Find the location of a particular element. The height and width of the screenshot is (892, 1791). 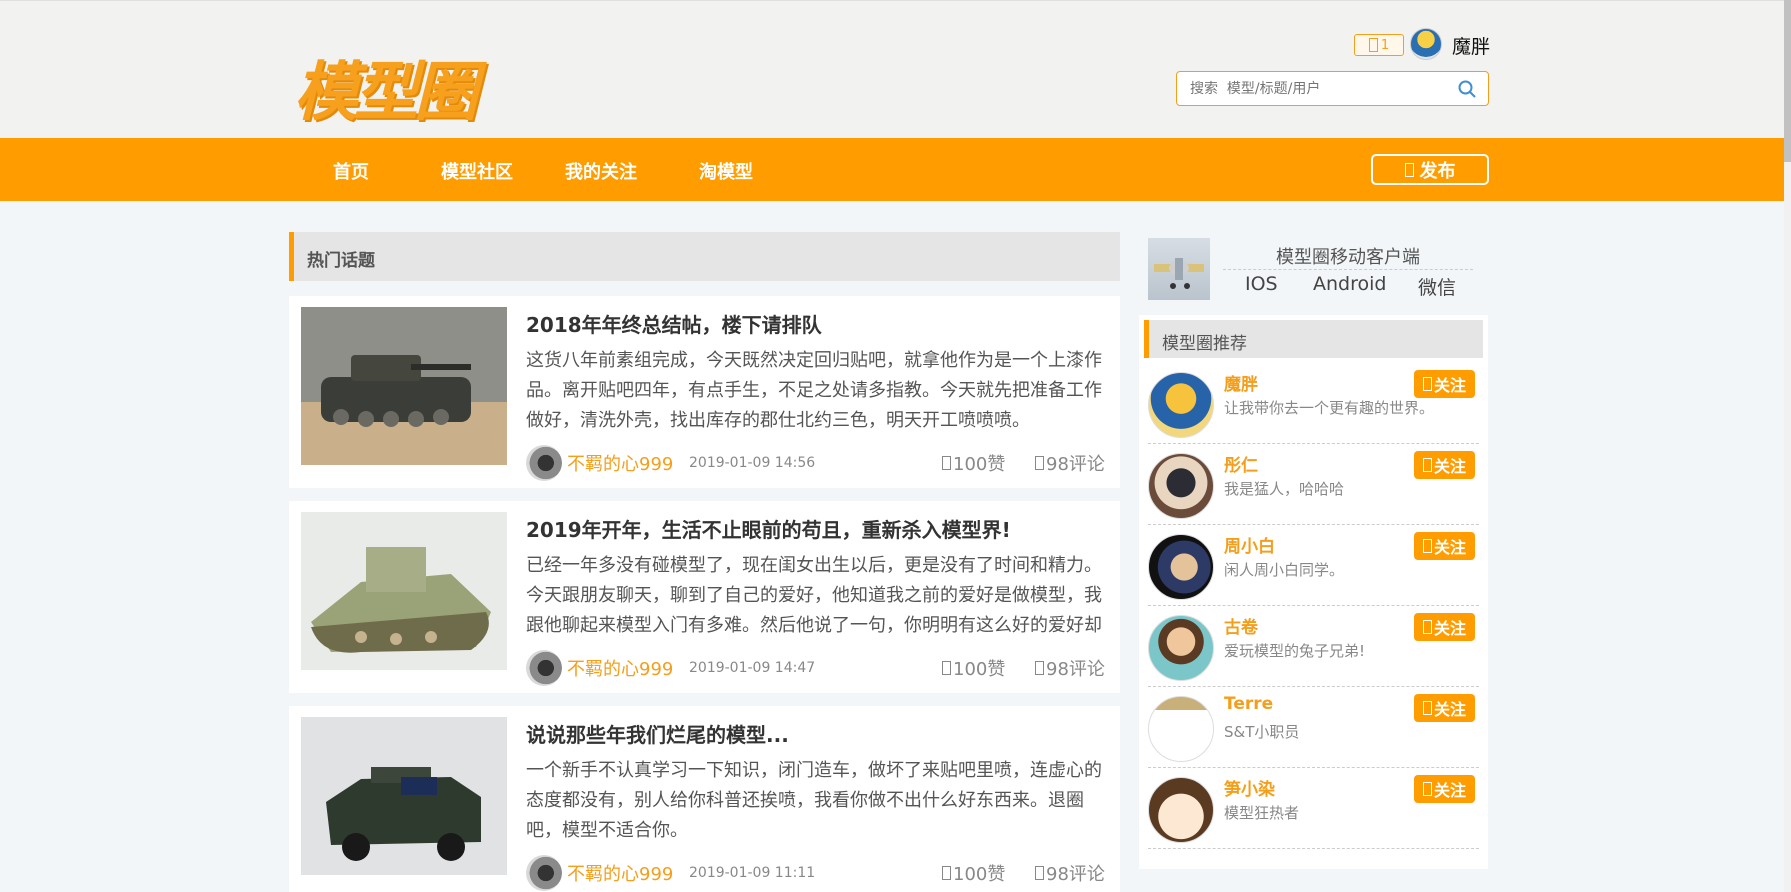

user-name: 周小白 is located at coordinates (1249, 544).